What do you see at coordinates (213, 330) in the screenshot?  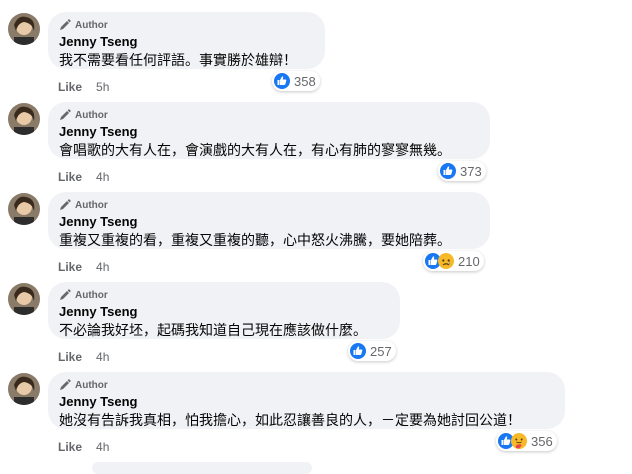 I see `comment-text: 不必論我好坯，起碼我知道自己現在應該做什麼。` at bounding box center [213, 330].